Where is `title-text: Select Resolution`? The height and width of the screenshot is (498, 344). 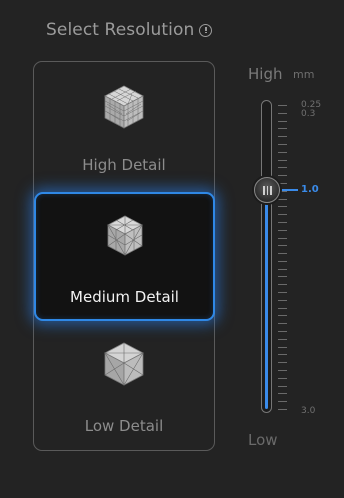 title-text: Select Resolution is located at coordinates (120, 30).